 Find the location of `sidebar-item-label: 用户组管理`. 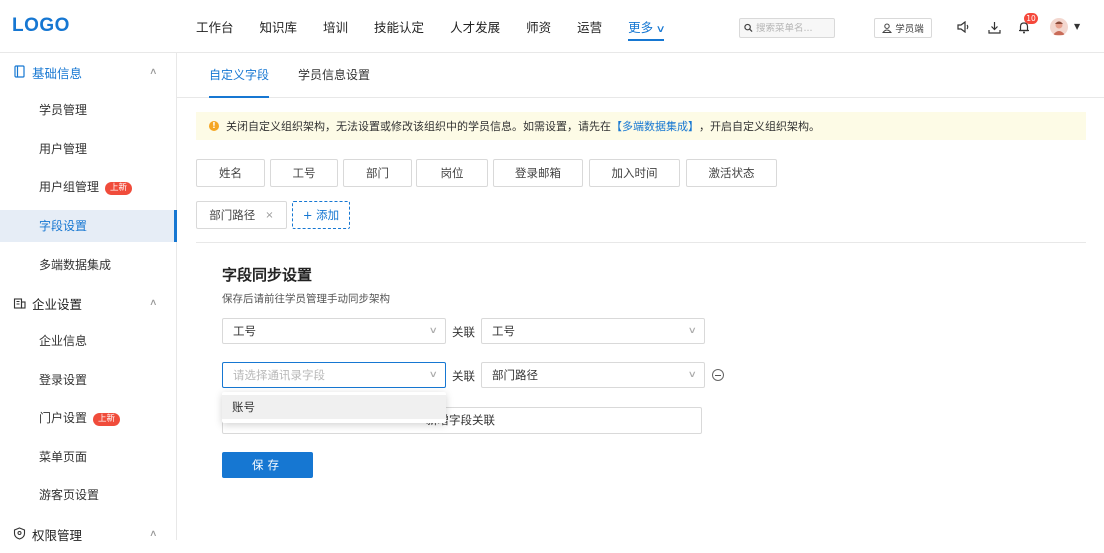

sidebar-item-label: 用户组管理 is located at coordinates (69, 187).